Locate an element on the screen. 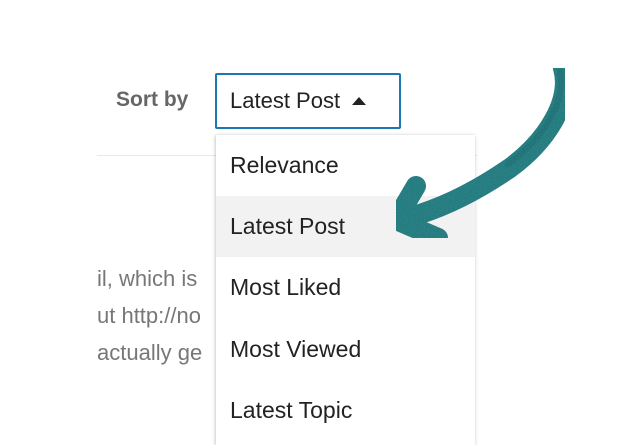 This screenshot has width=621, height=445. dropdown-option-relevance: Relevance is located at coordinates (345, 165).